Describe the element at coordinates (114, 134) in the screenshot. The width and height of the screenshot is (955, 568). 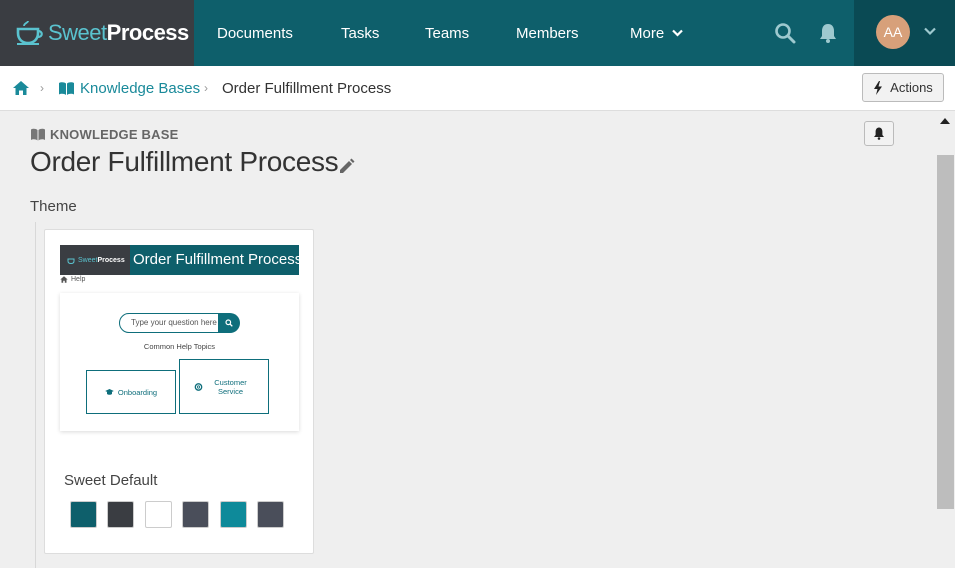
I see `section-label-text: KNOWLEDGE BASE` at that location.